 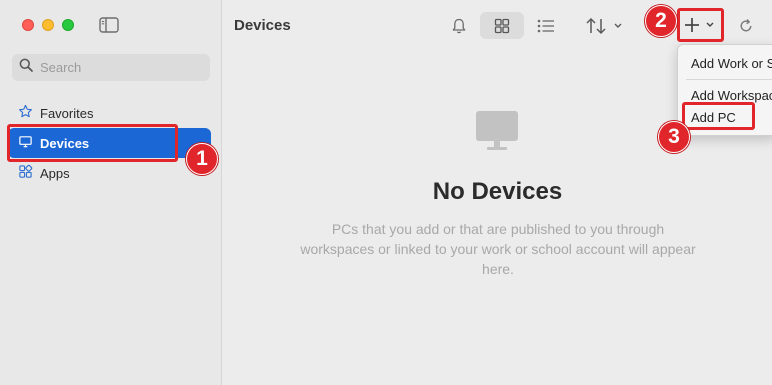 What do you see at coordinates (729, 79) in the screenshot?
I see `menu-separator` at bounding box center [729, 79].